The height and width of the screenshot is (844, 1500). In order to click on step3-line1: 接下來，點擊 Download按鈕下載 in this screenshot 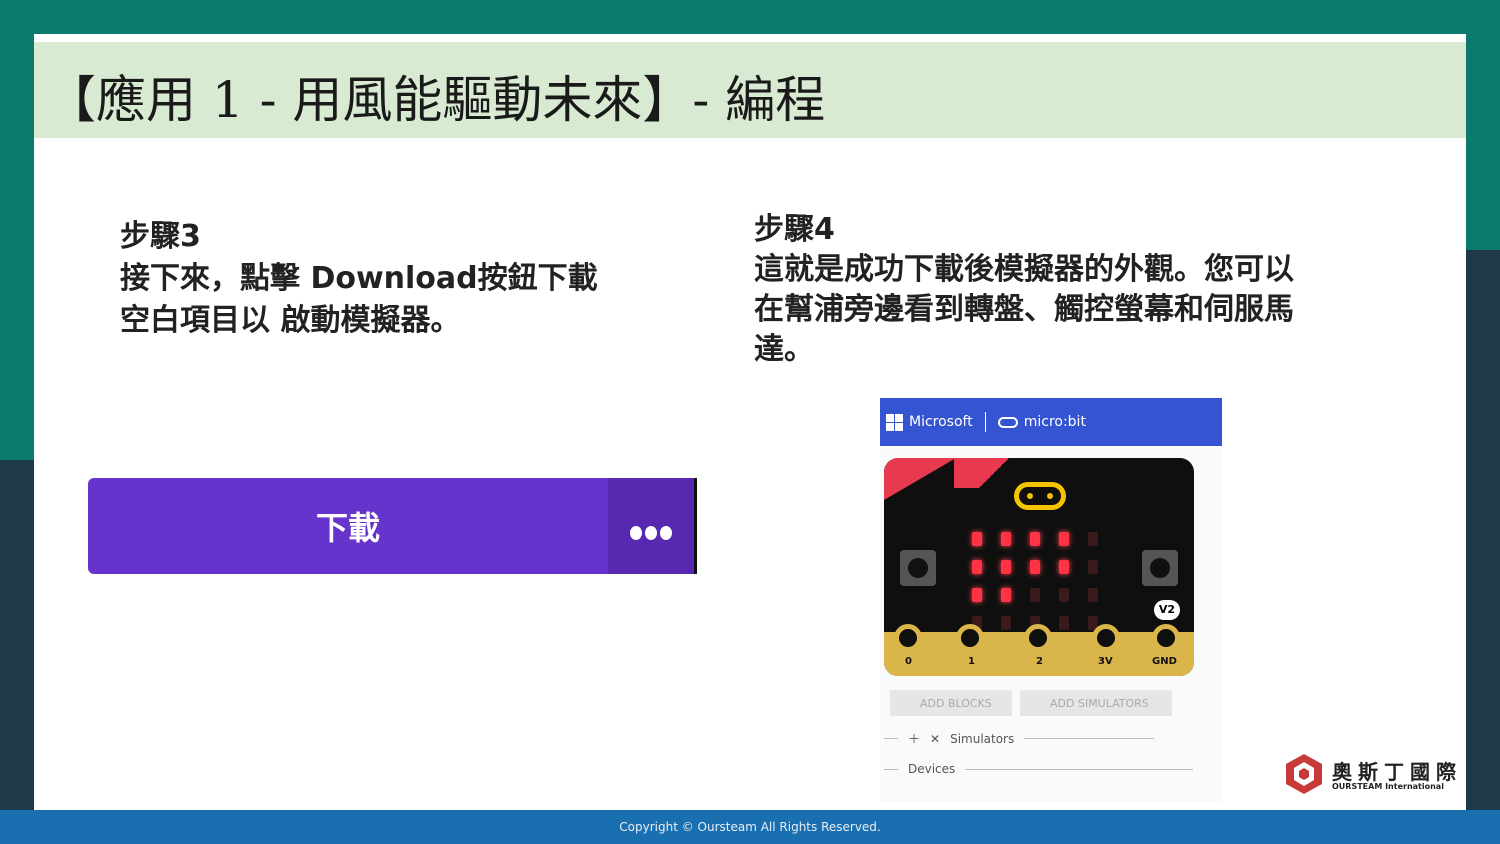, I will do `click(359, 278)`.